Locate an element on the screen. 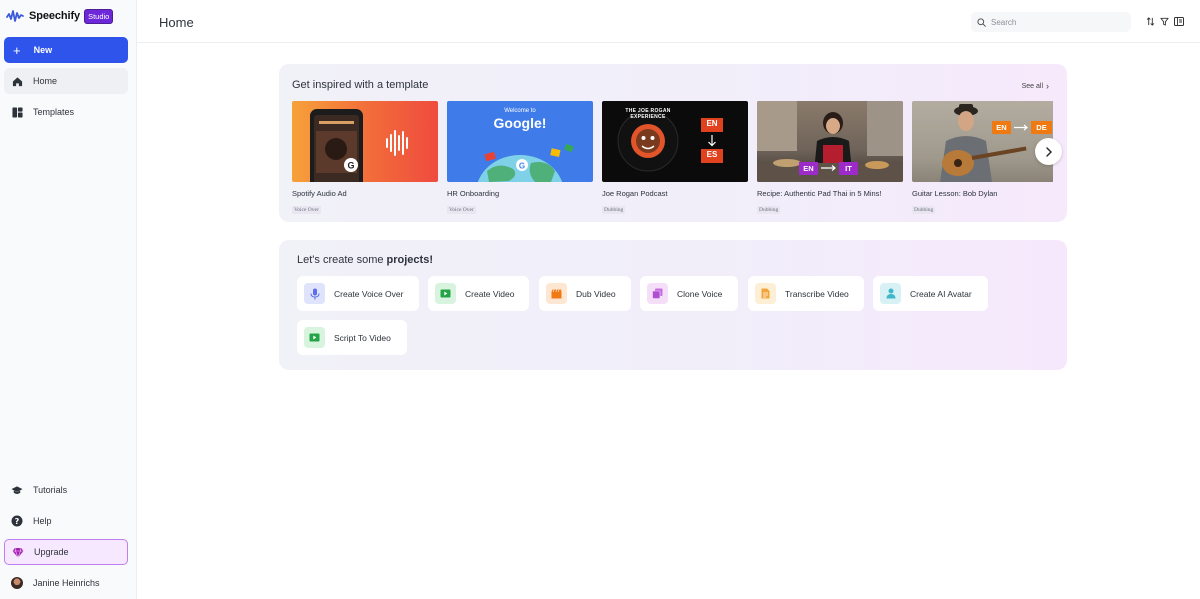 The width and height of the screenshot is (1200, 599). template-thumbnail: EN IT is located at coordinates (830, 141).